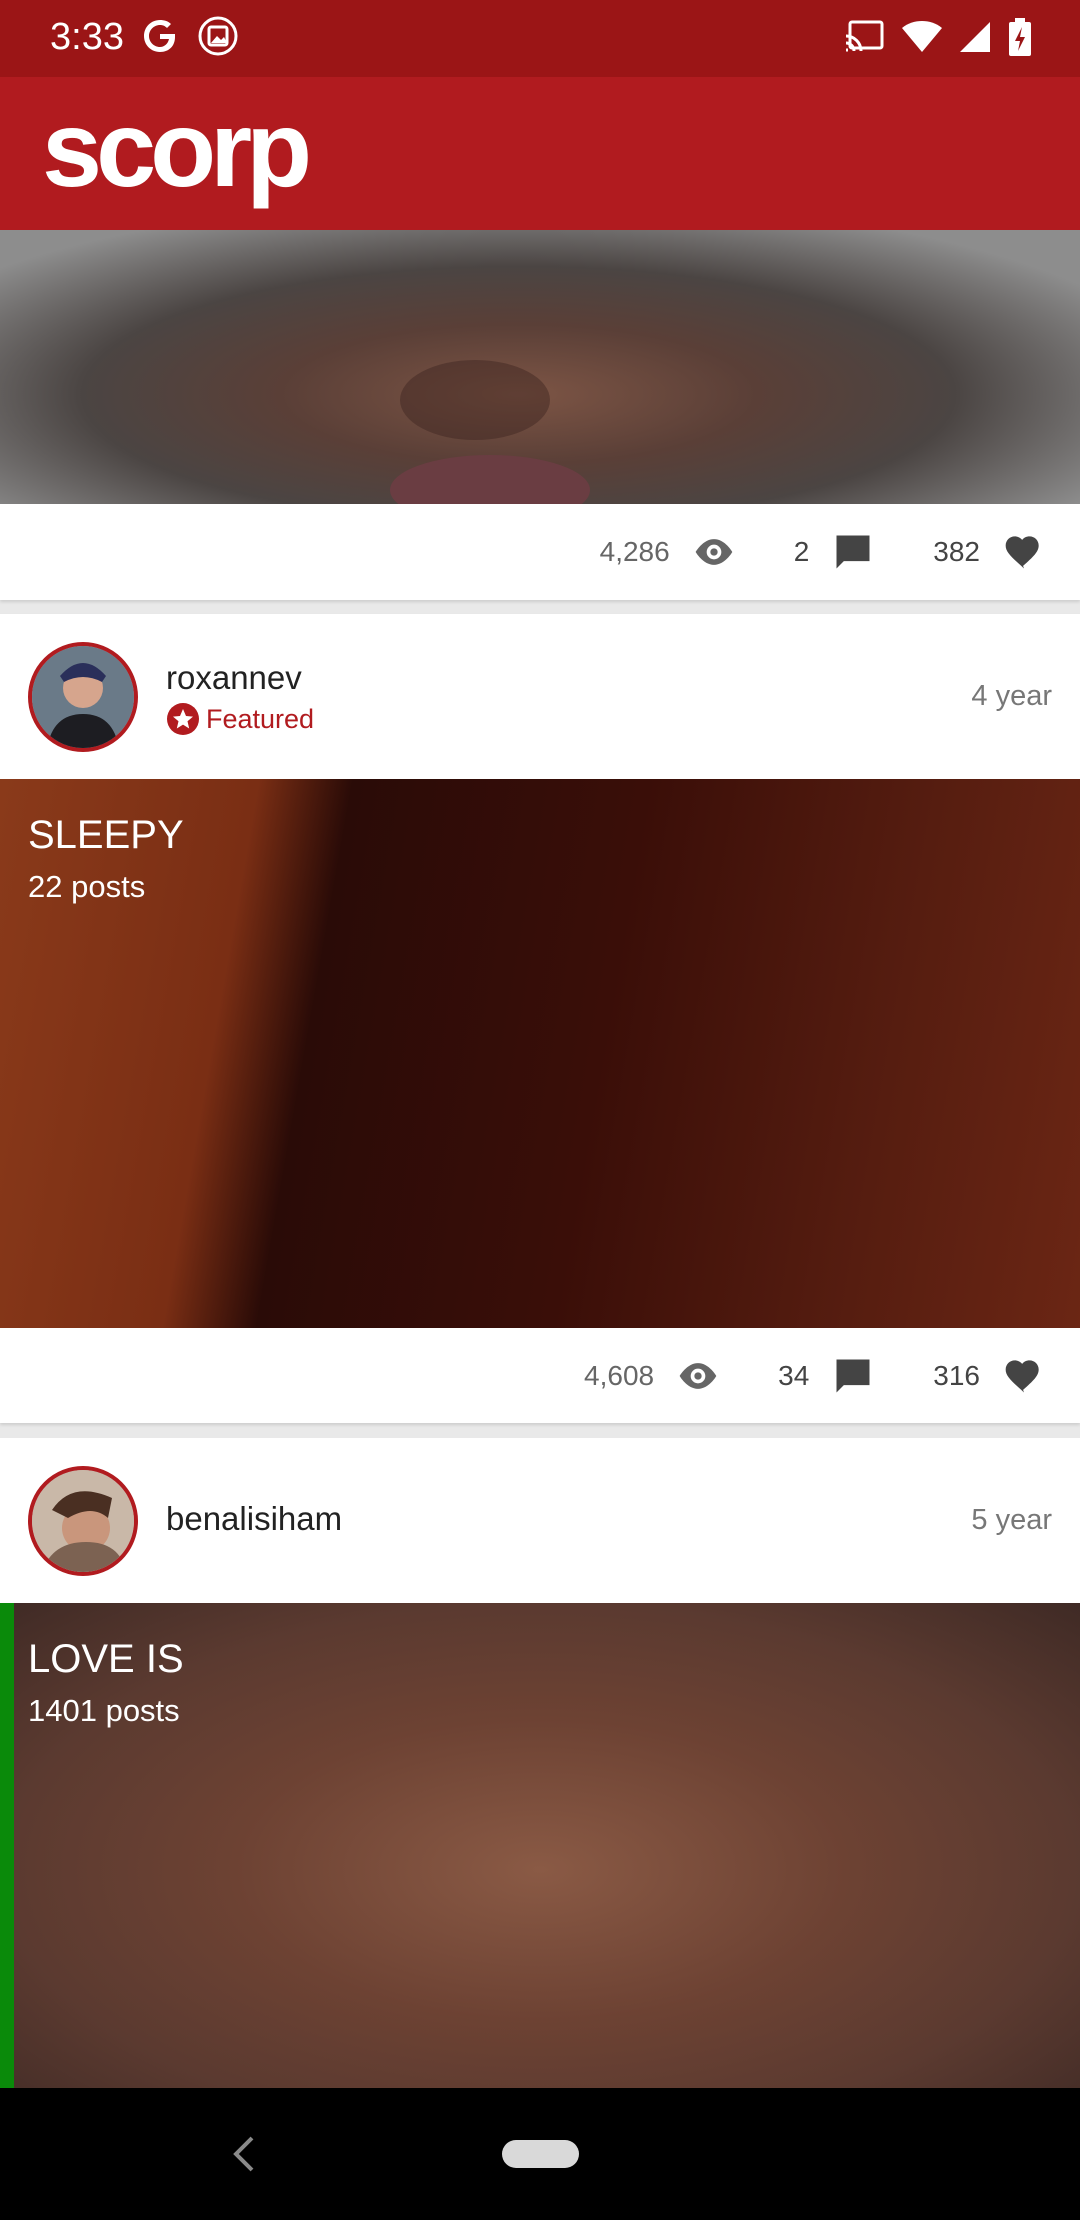  What do you see at coordinates (104, 1710) in the screenshot?
I see `post-count: 1401 posts` at bounding box center [104, 1710].